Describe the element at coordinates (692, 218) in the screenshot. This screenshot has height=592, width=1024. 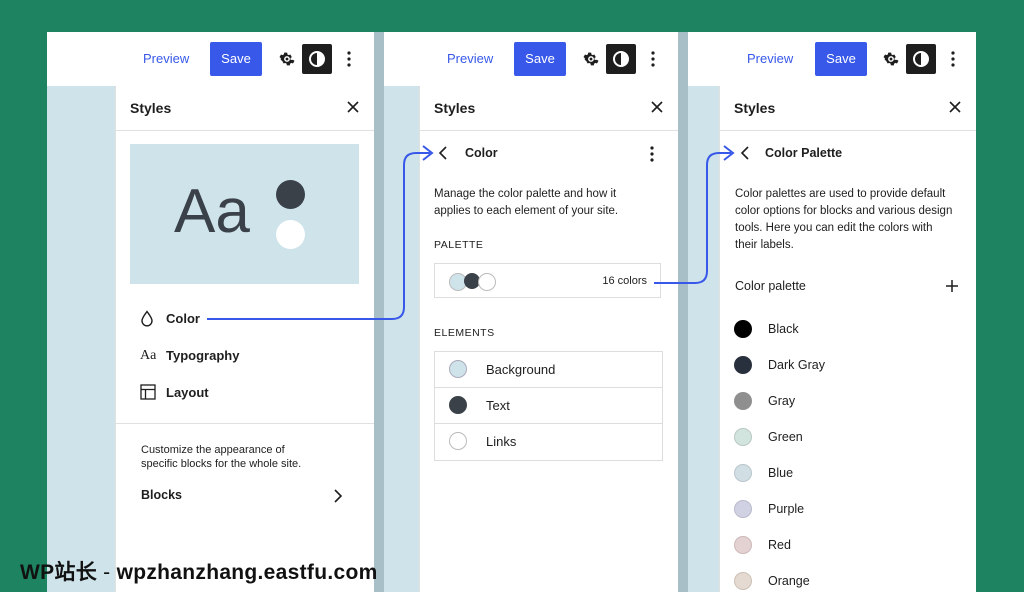
I see `connector-palette-to-palette-panel` at that location.